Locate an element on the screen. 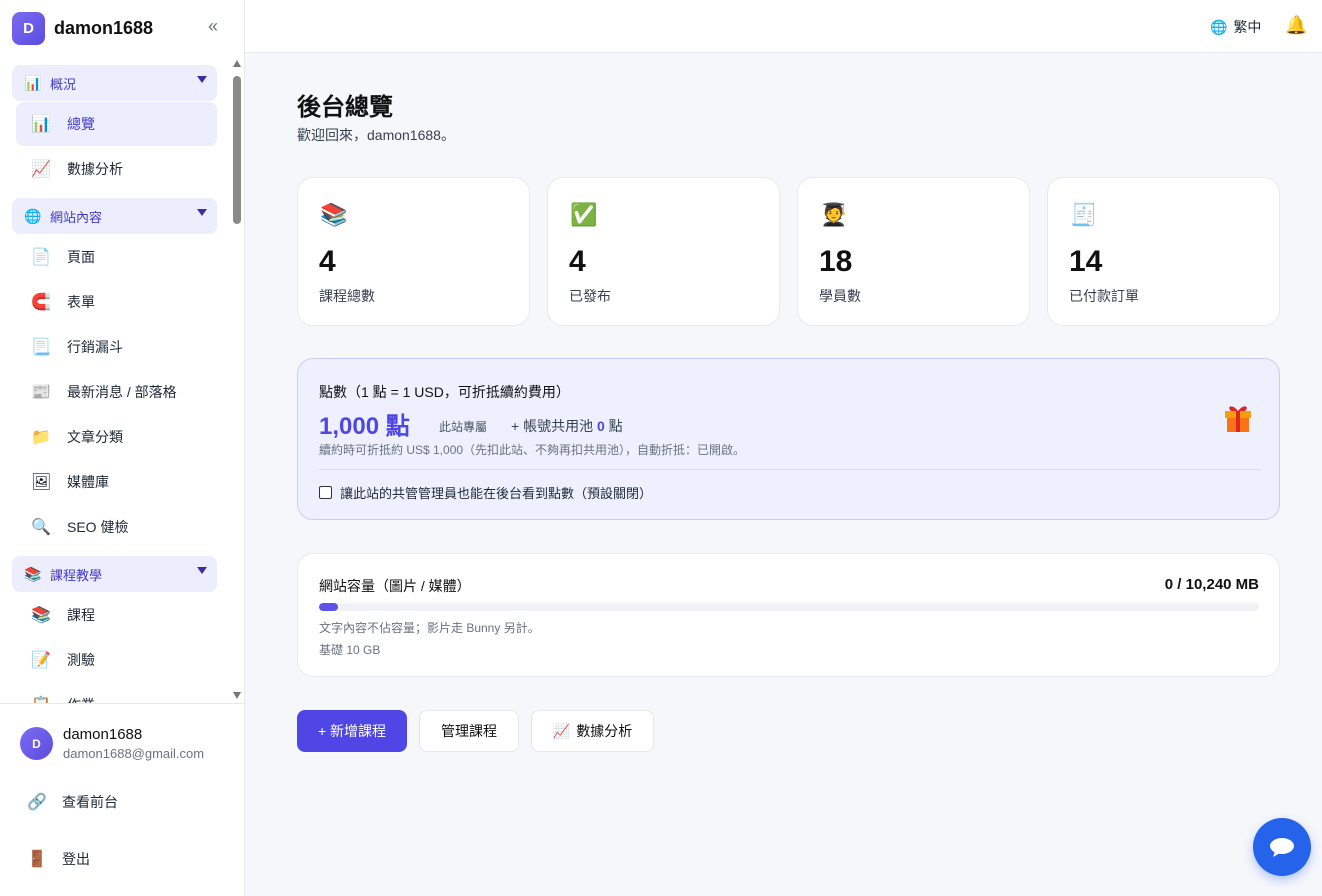  view-frontend-label: 查看前台 is located at coordinates (90, 802).